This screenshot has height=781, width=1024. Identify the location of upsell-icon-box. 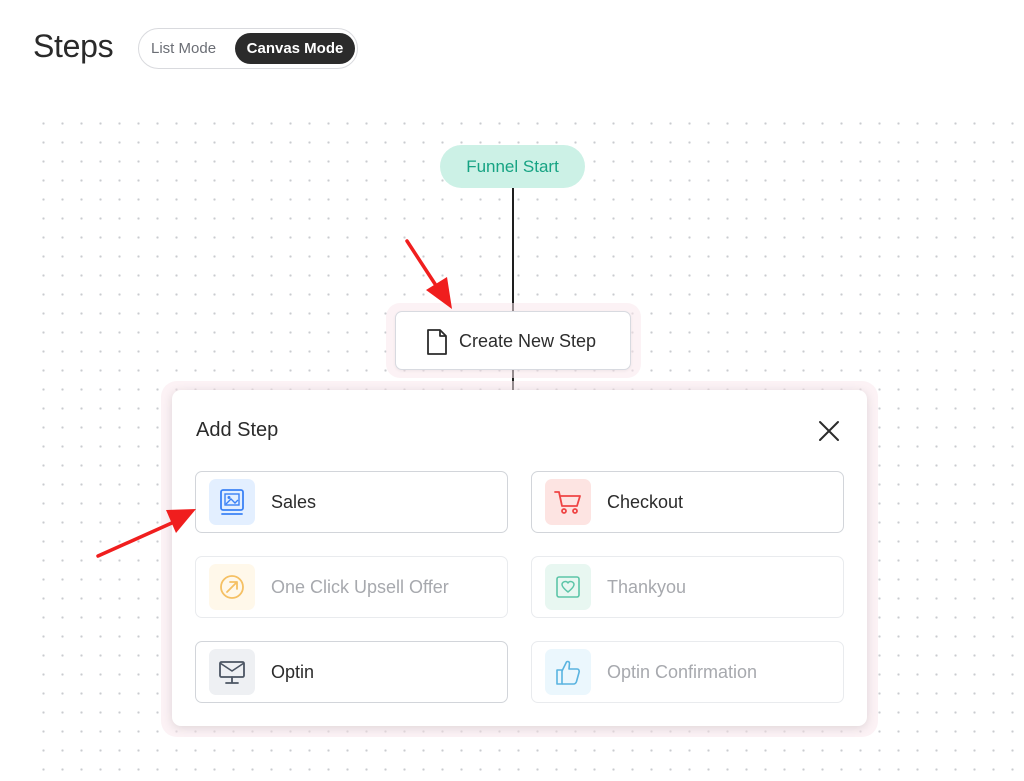
(232, 587).